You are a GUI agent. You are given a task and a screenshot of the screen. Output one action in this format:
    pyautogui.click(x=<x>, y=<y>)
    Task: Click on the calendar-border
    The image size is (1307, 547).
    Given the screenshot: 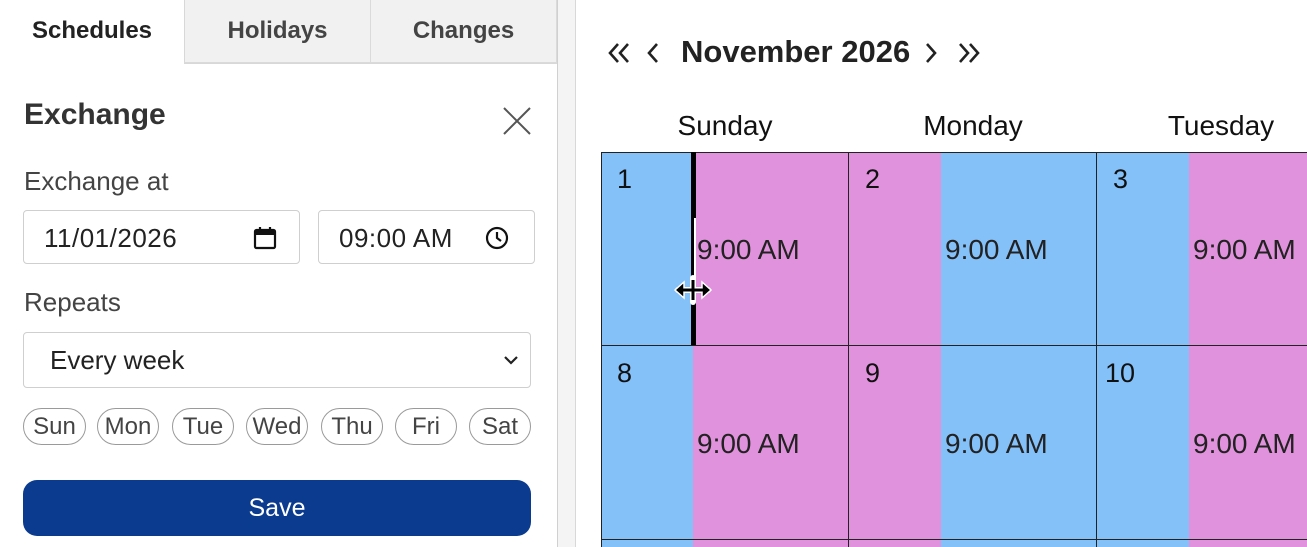 What is the action you would take?
    pyautogui.click(x=575, y=273)
    